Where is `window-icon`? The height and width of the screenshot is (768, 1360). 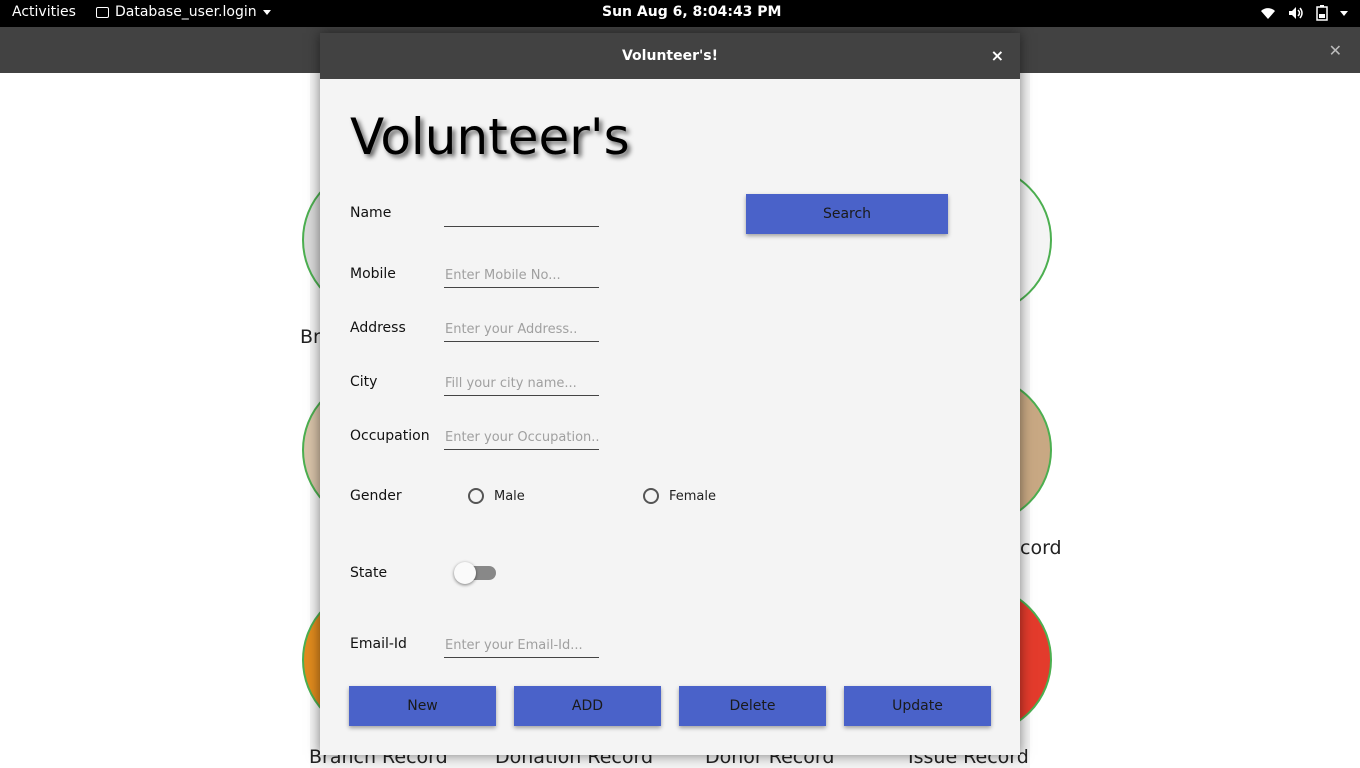 window-icon is located at coordinates (102, 12).